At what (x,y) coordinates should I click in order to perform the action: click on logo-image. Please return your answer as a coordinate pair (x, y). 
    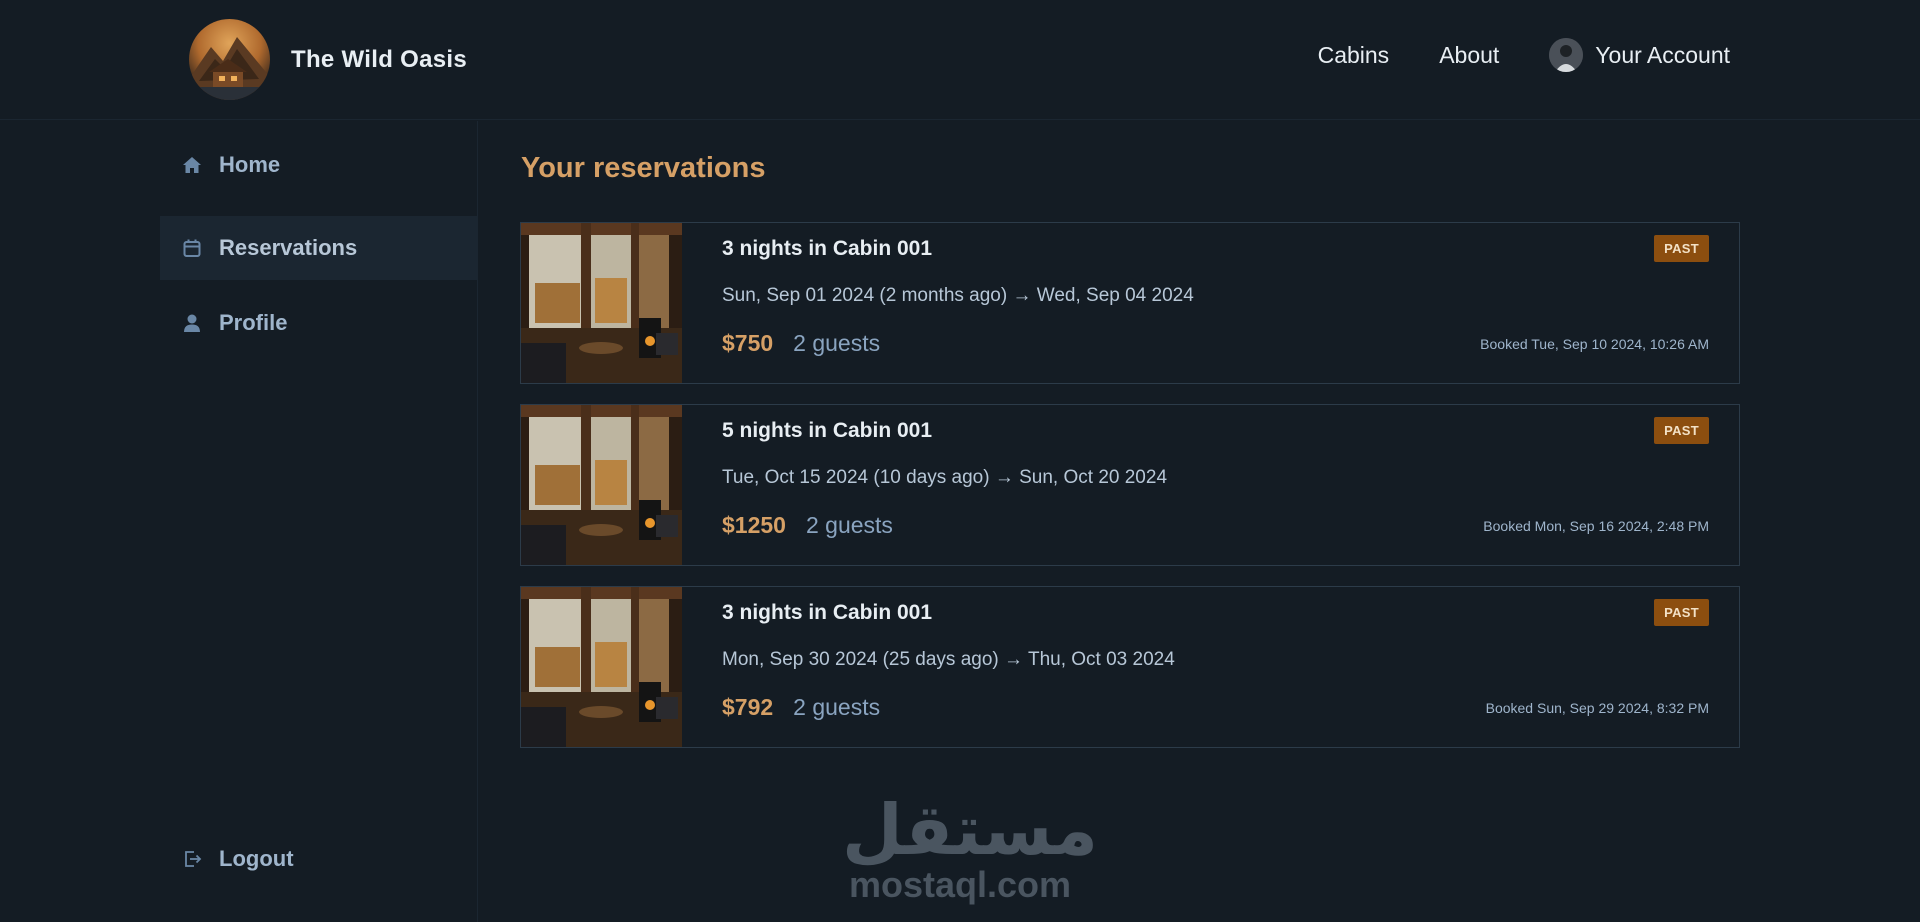
    Looking at the image, I should click on (229, 59).